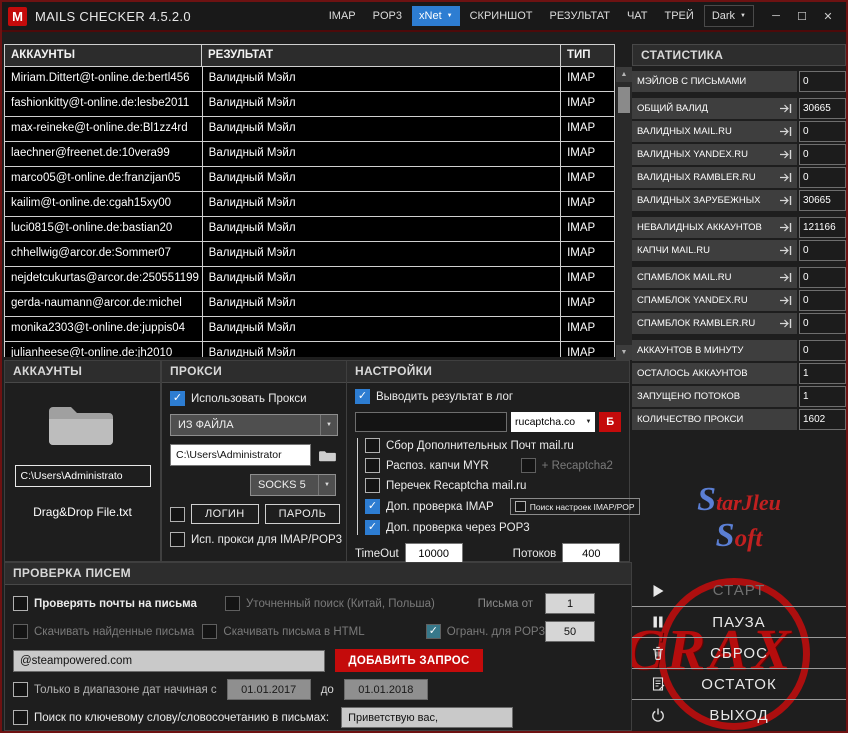 The height and width of the screenshot is (733, 848). What do you see at coordinates (624, 352) in the screenshot?
I see `scroll-down-icon: ▼` at bounding box center [624, 352].